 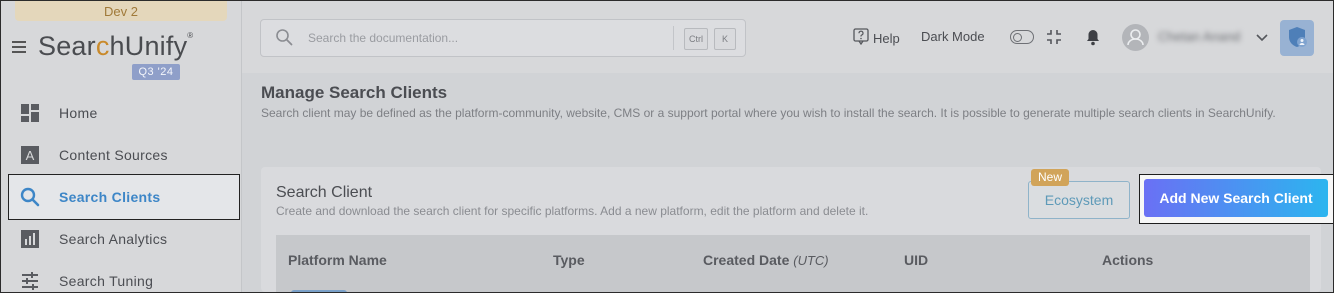 What do you see at coordinates (121, 11) in the screenshot?
I see `env-badge: Dev 2` at bounding box center [121, 11].